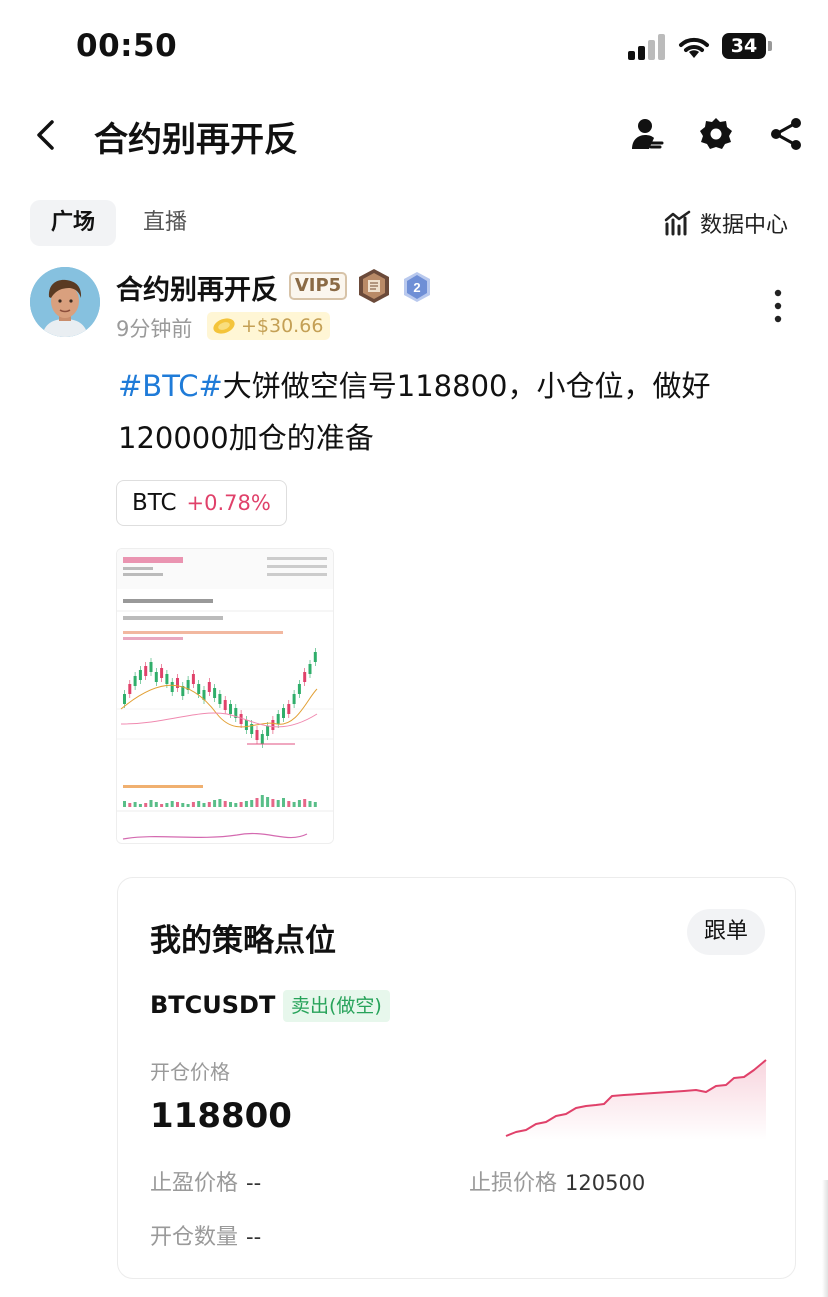  I want to click on chart-icon, so click(677, 223).